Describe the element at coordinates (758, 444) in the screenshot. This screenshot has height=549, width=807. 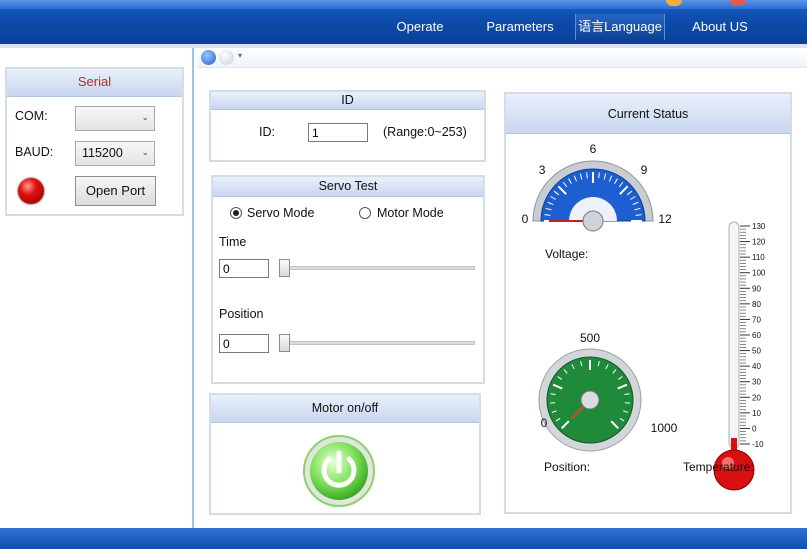
I see `thermometer-tick-label: -10` at that location.